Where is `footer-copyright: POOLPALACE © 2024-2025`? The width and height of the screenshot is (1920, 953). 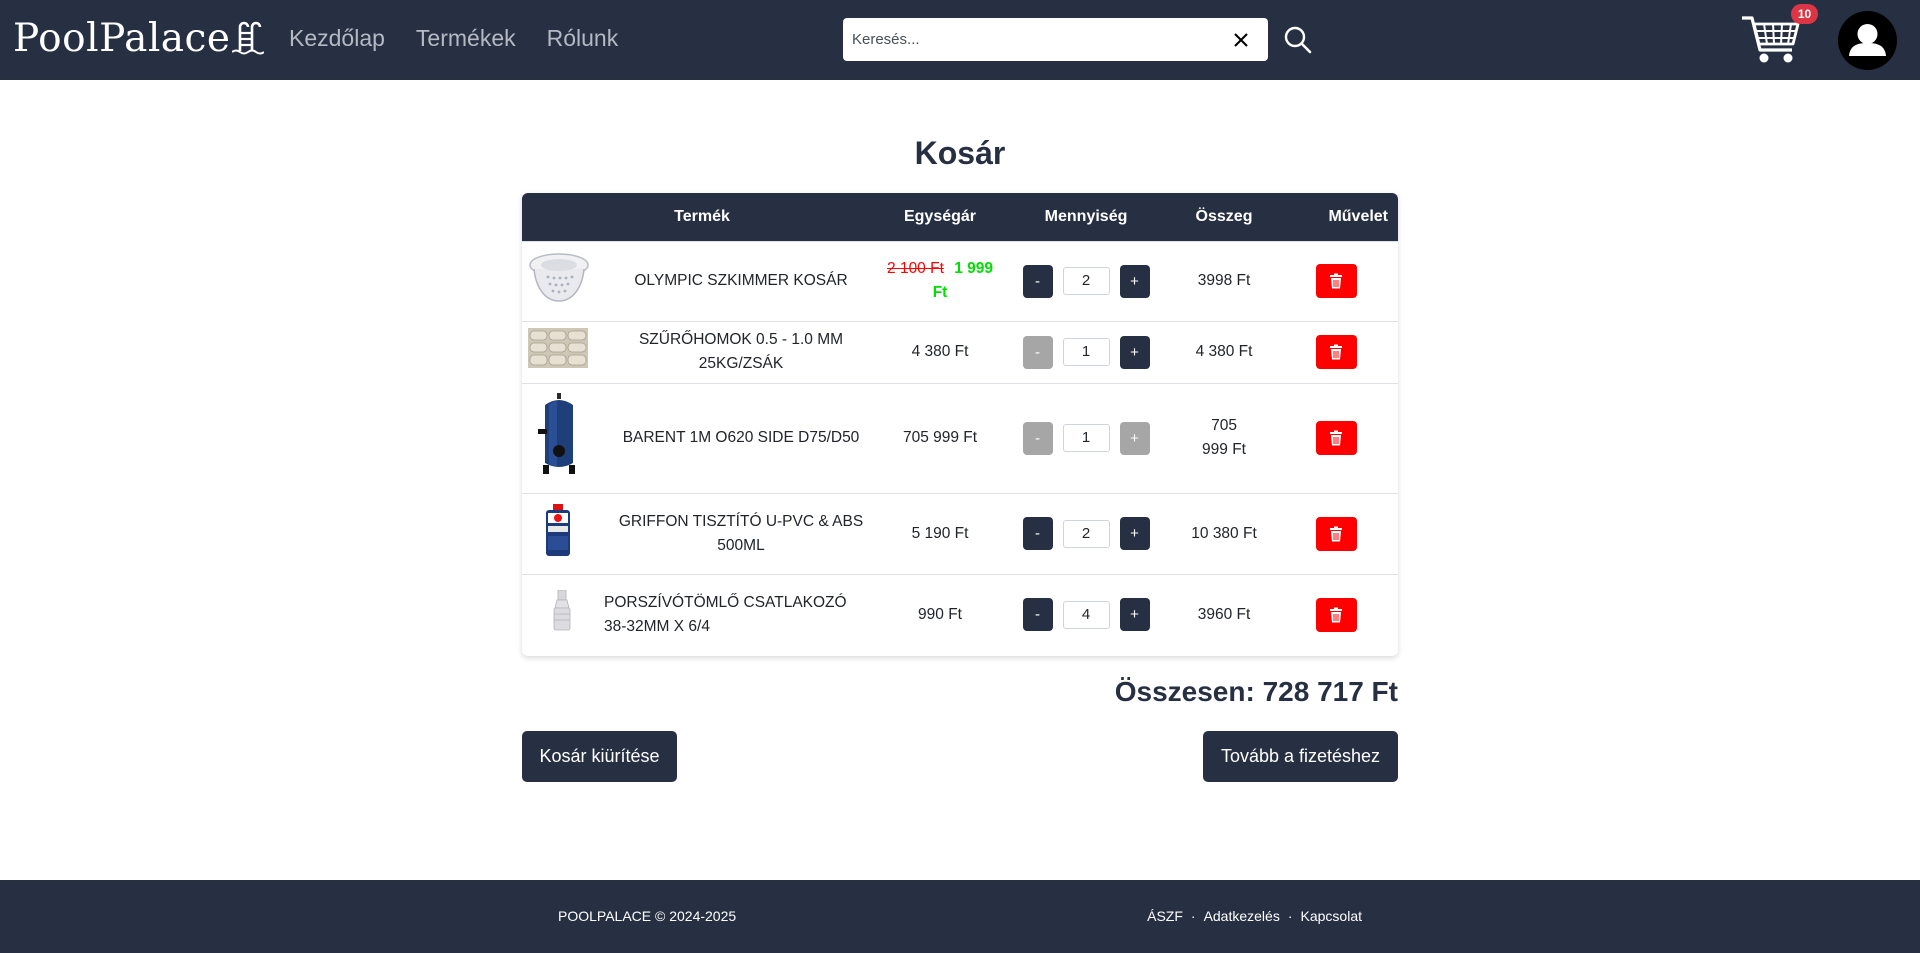 footer-copyright: POOLPALACE © 2024-2025 is located at coordinates (647, 916).